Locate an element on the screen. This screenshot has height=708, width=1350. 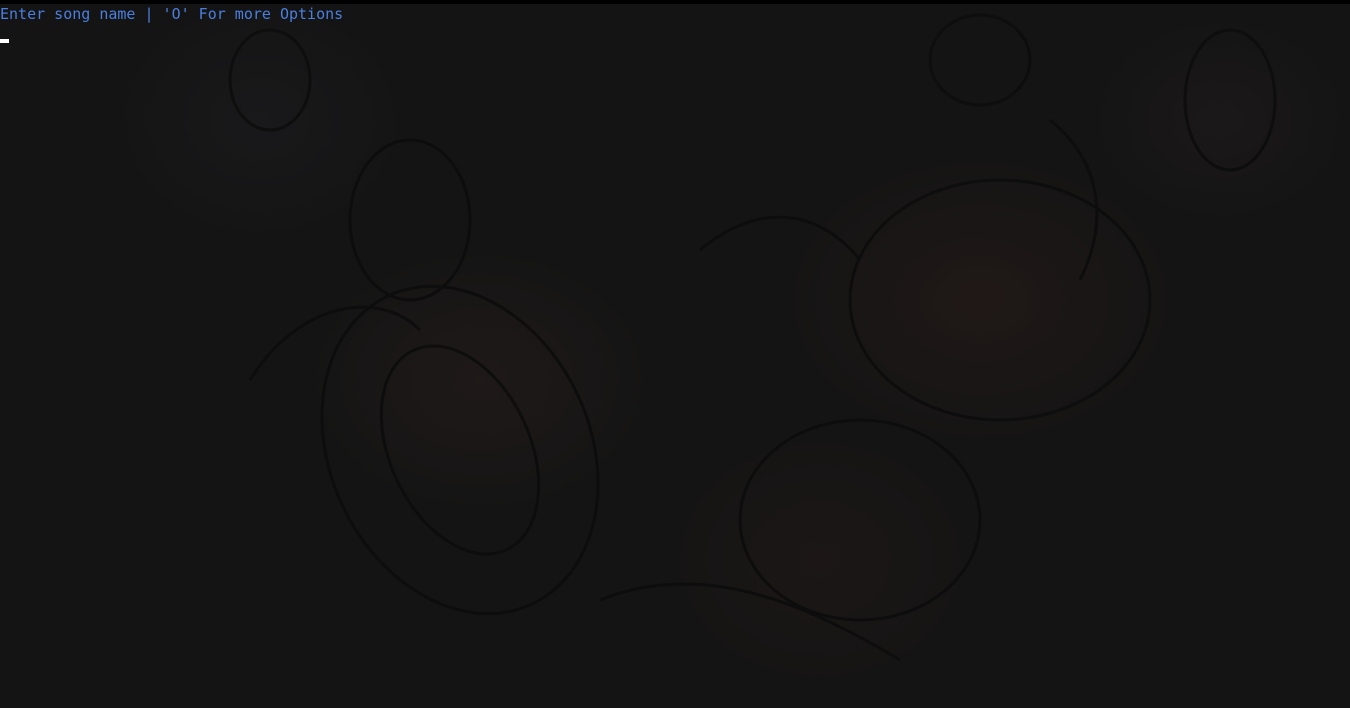
text-cursor is located at coordinates (4, 41).